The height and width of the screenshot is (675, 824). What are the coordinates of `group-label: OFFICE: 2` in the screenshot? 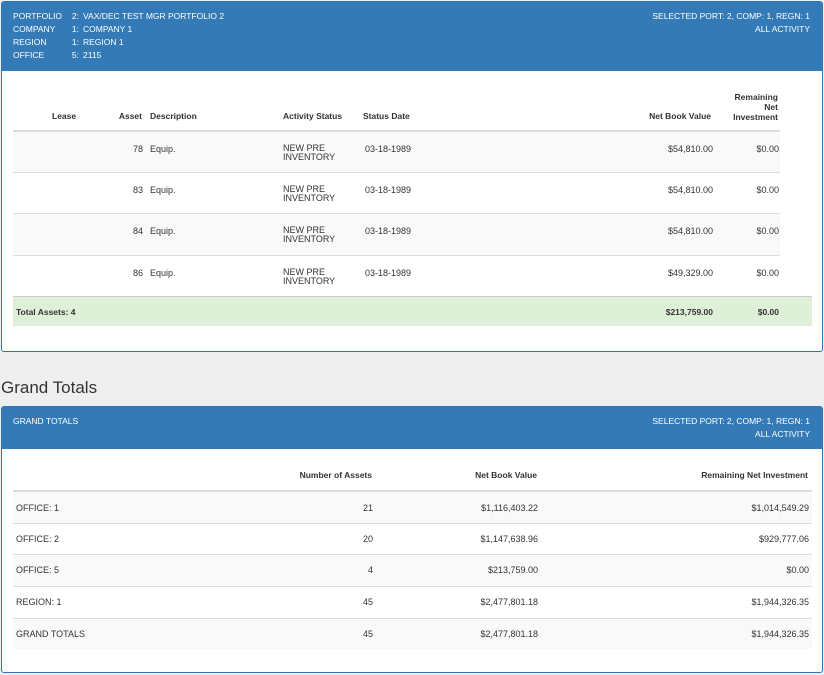 It's located at (38, 539).